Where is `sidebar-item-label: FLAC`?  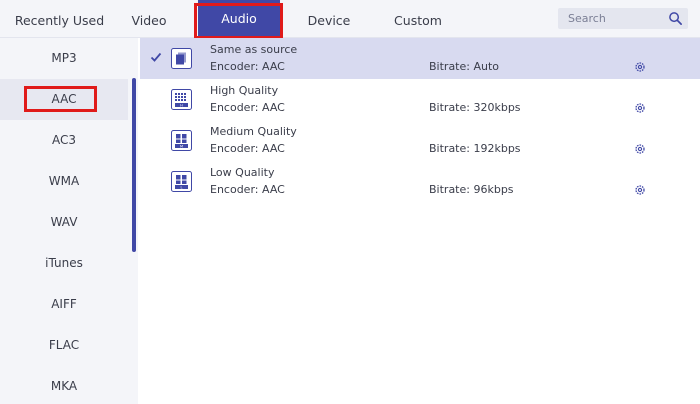 sidebar-item-label: FLAC is located at coordinates (64, 345).